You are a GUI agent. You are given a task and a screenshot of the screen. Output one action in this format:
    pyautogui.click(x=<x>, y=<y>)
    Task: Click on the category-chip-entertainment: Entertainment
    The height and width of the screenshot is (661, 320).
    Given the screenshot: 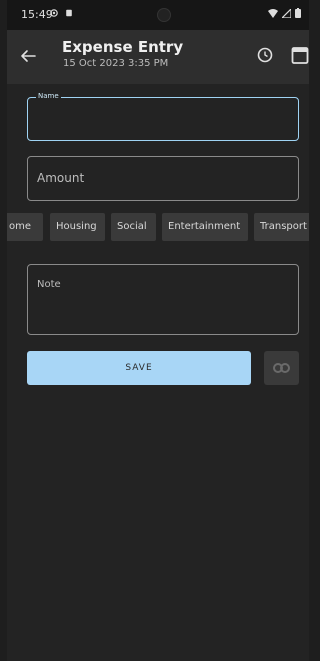 What is the action you would take?
    pyautogui.click(x=205, y=227)
    